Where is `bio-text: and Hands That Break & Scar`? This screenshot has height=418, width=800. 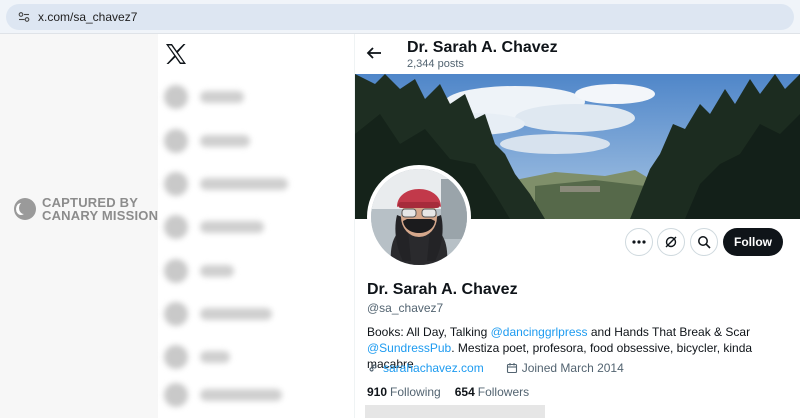 bio-text: and Hands That Break & Scar is located at coordinates (669, 332).